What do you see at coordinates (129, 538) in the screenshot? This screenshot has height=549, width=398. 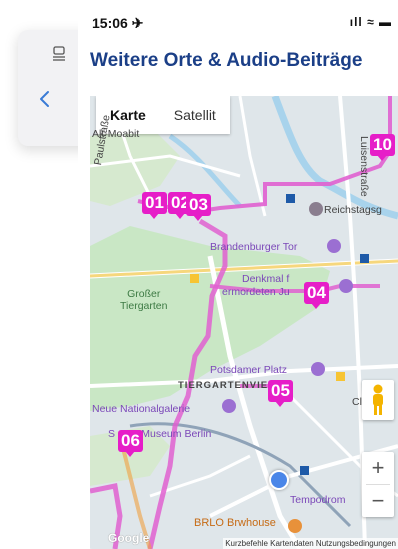 I see `google-logo: Google` at bounding box center [129, 538].